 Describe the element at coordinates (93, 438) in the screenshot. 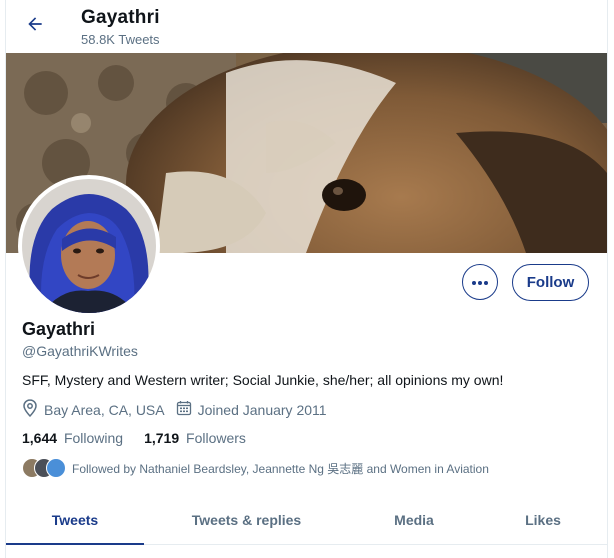

I see `following-label: Following` at that location.